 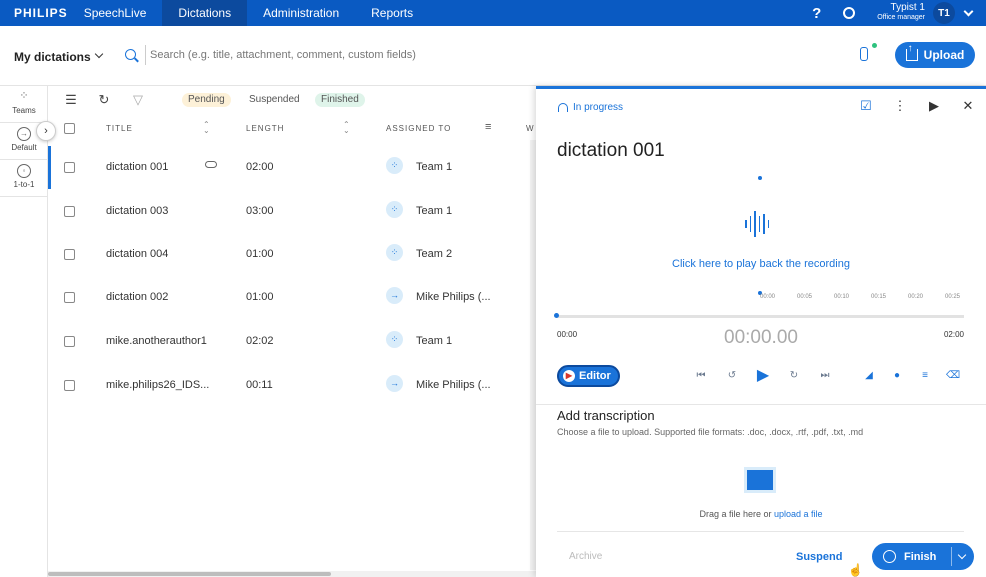 I want to click on row-assigned: Team 1, so click(x=434, y=341).